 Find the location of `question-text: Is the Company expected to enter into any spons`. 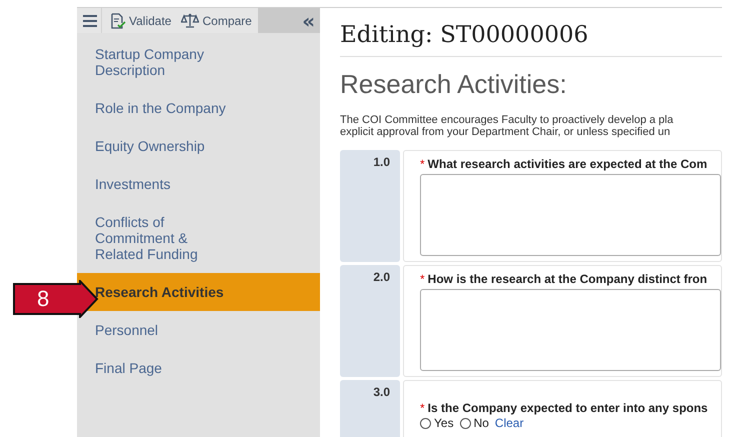

question-text: Is the Company expected to enter into any spons is located at coordinates (568, 408).